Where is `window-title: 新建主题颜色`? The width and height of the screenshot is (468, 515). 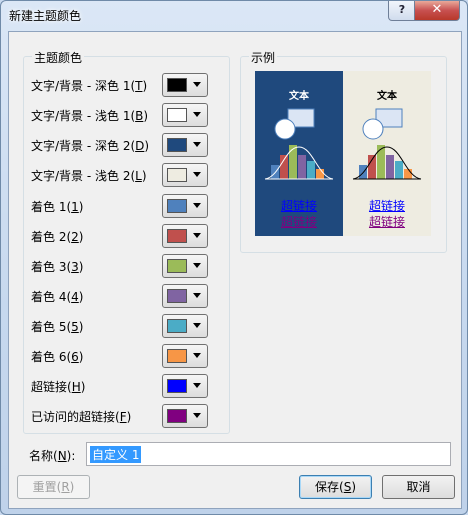
window-title: 新建主题颜色 is located at coordinates (45, 16).